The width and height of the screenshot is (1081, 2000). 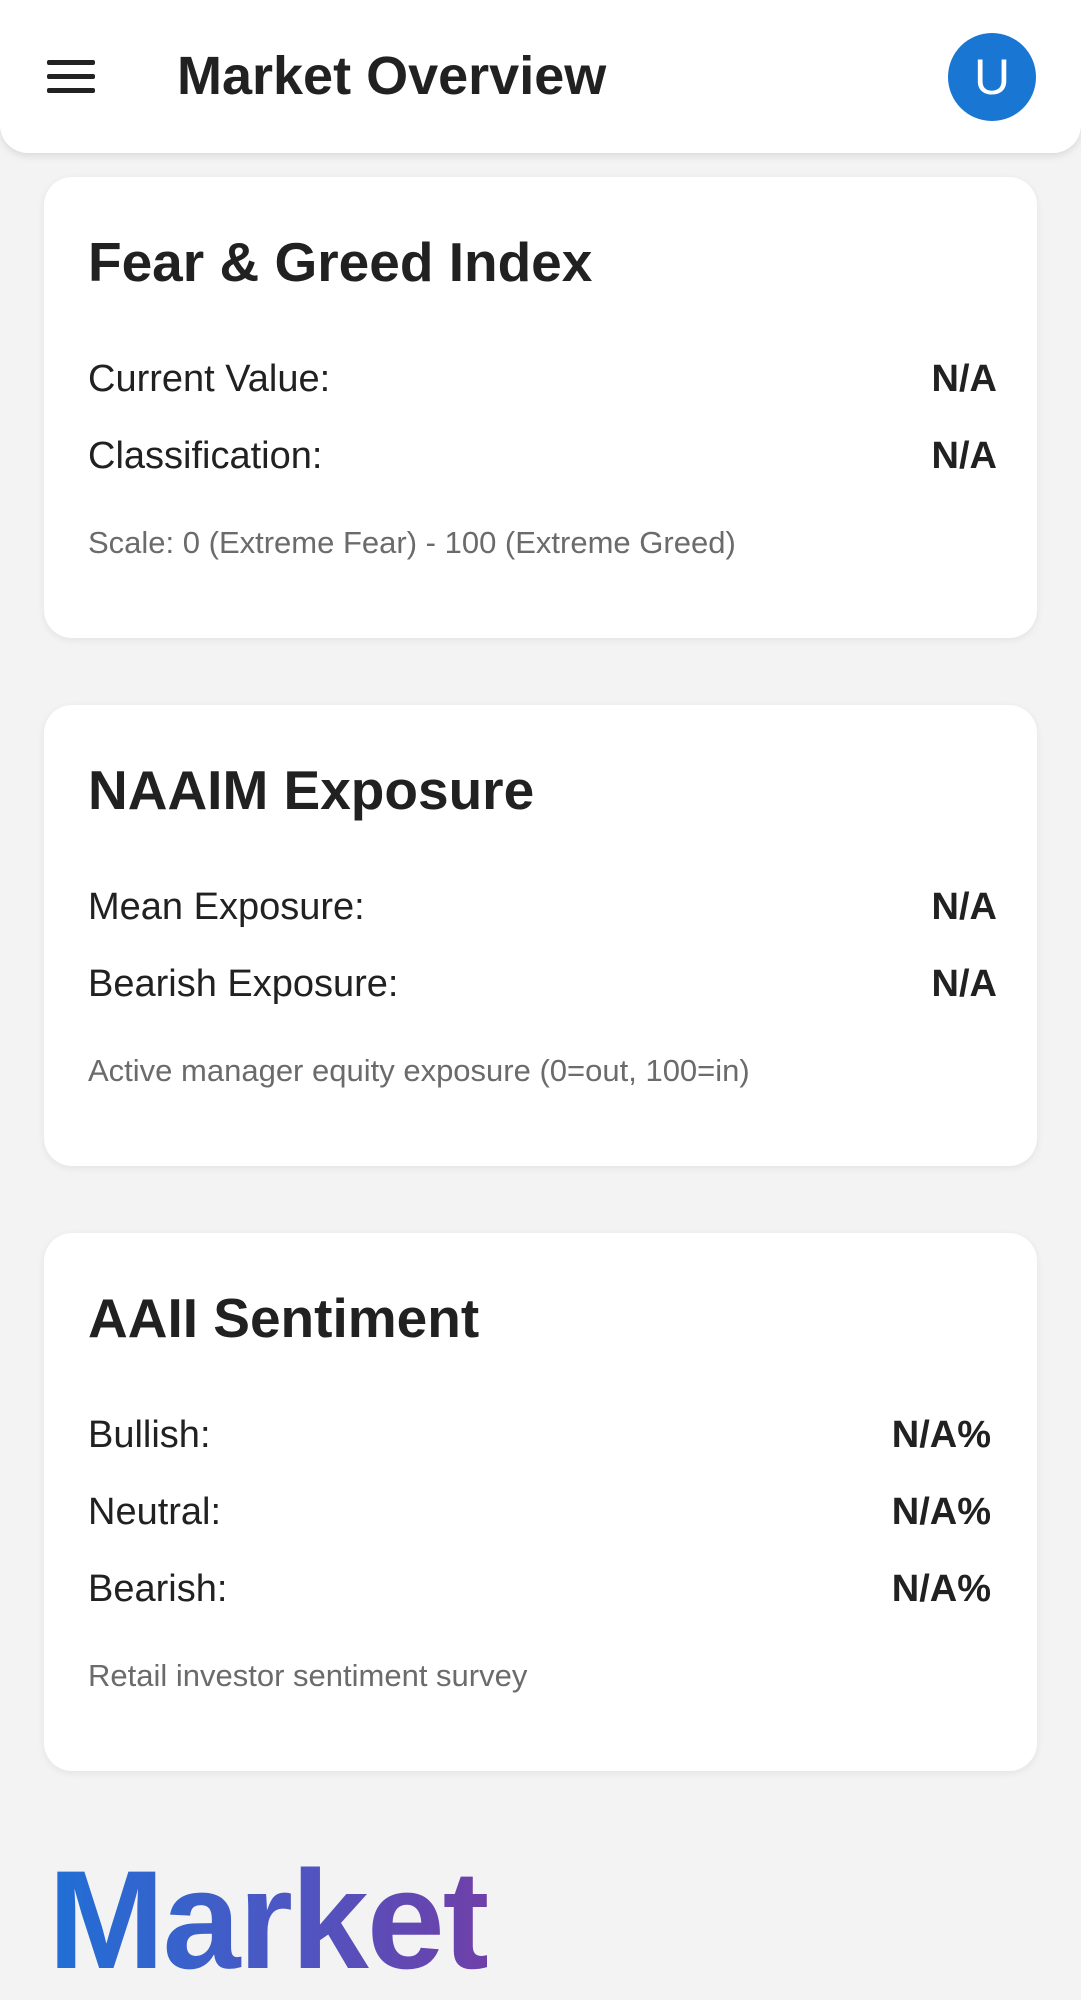 I want to click on card-title: Fear & Greed Index, so click(x=340, y=262).